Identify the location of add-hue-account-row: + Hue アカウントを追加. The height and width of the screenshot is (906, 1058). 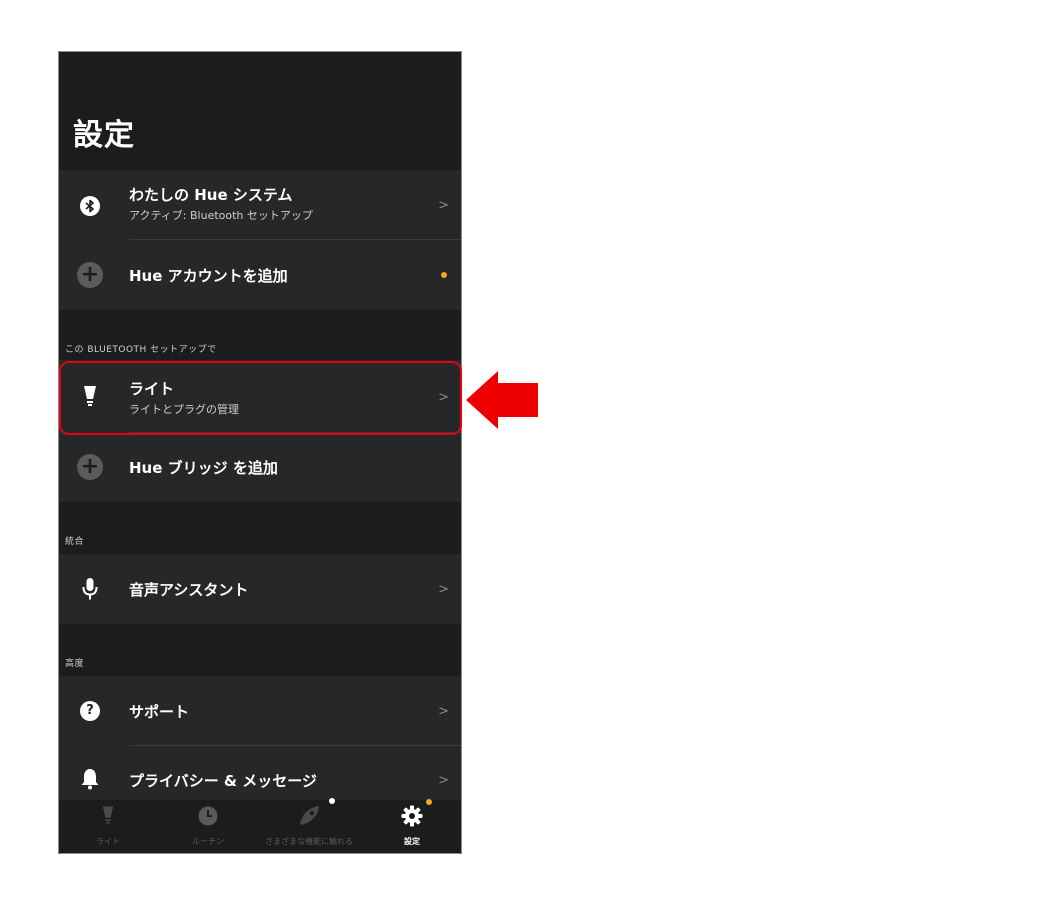
(260, 275).